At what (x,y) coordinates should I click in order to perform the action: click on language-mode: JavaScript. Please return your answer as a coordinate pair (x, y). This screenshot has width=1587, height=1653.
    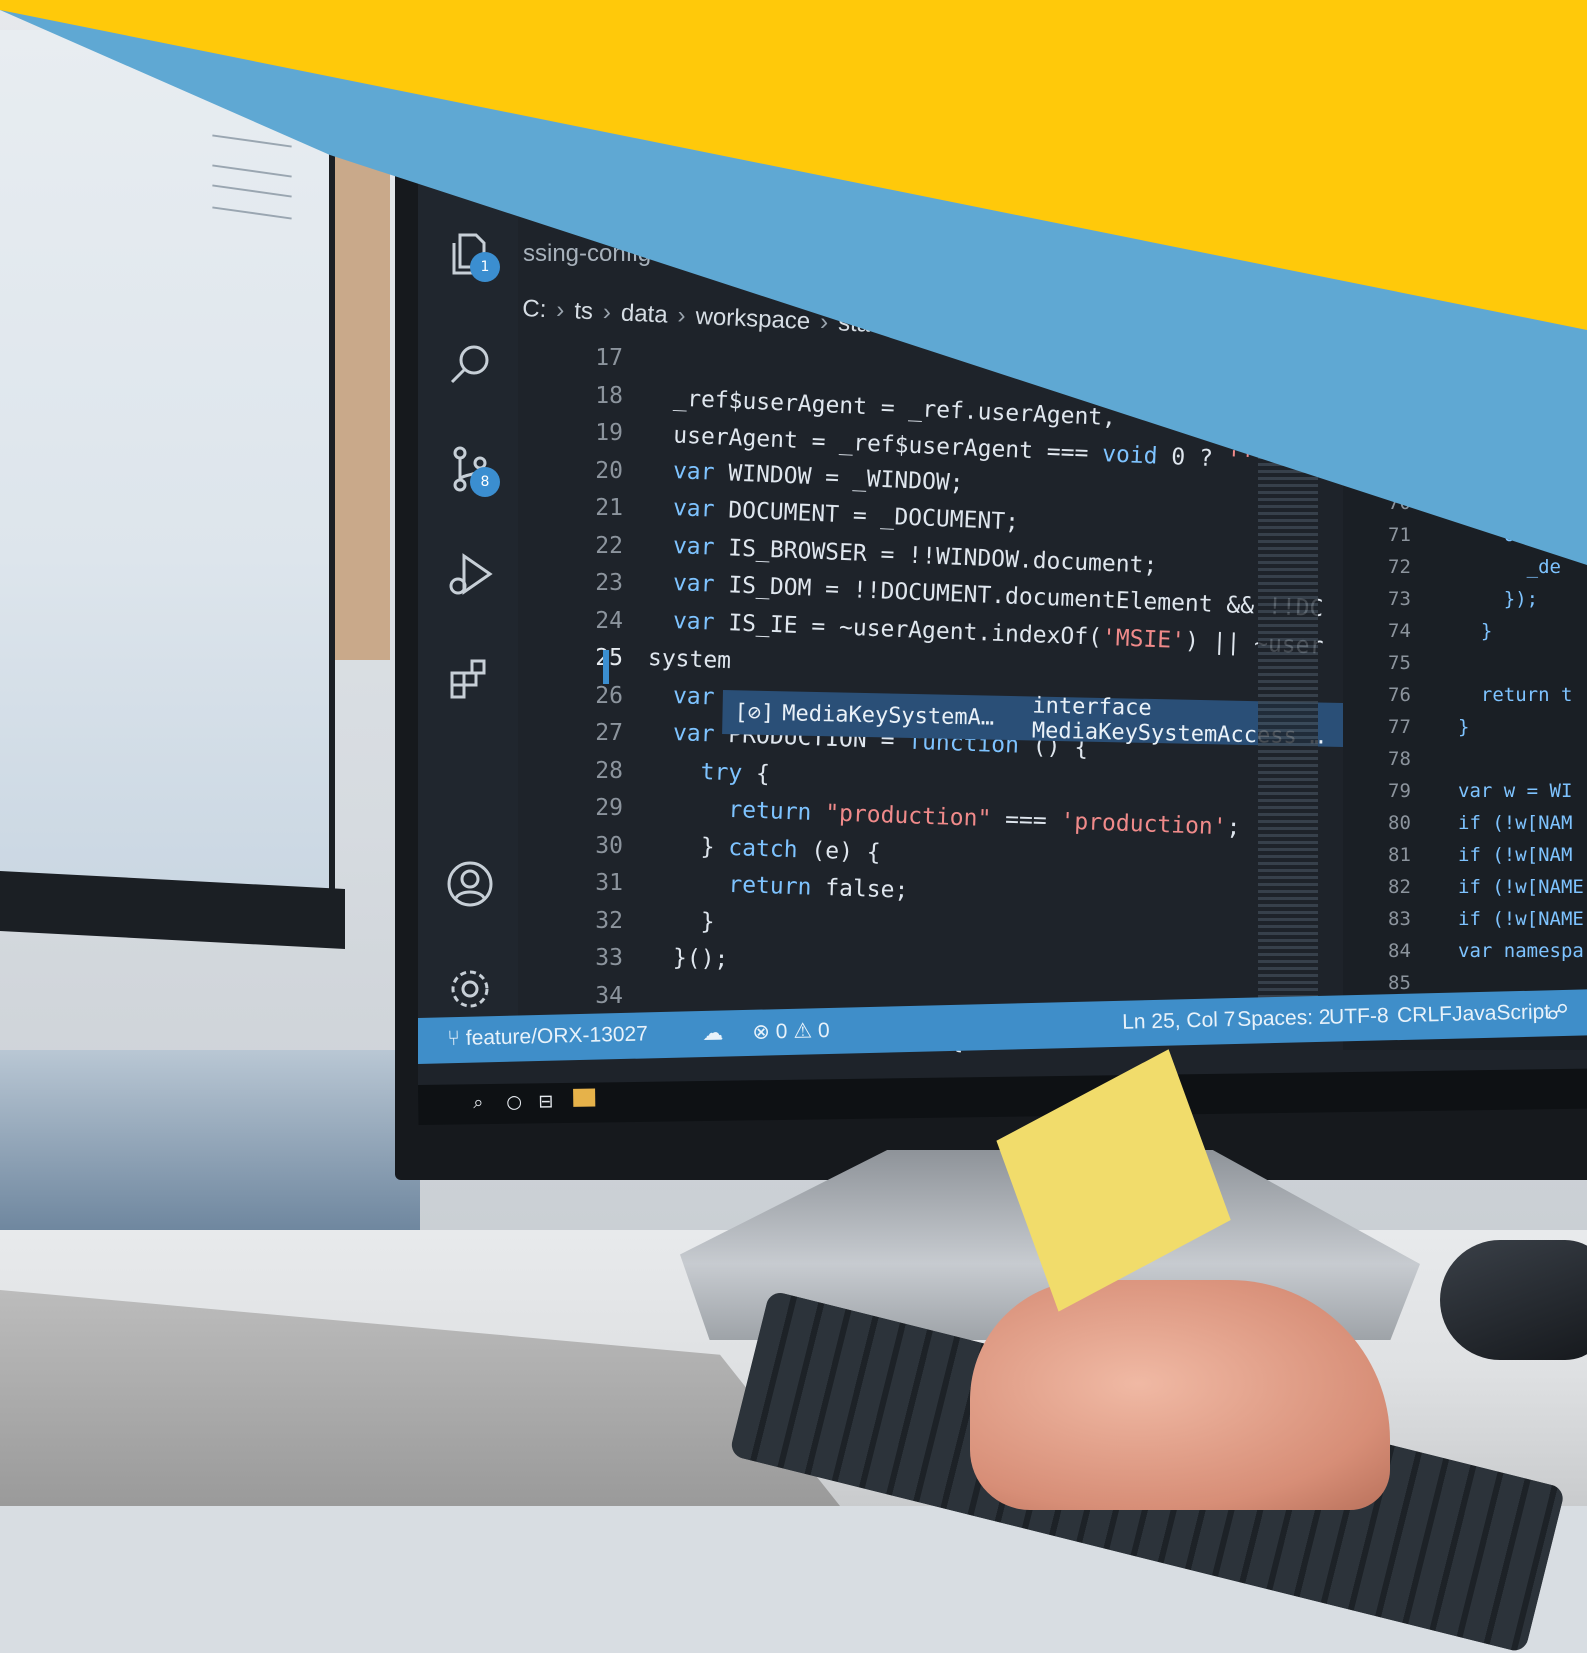
    Looking at the image, I should click on (1501, 1013).